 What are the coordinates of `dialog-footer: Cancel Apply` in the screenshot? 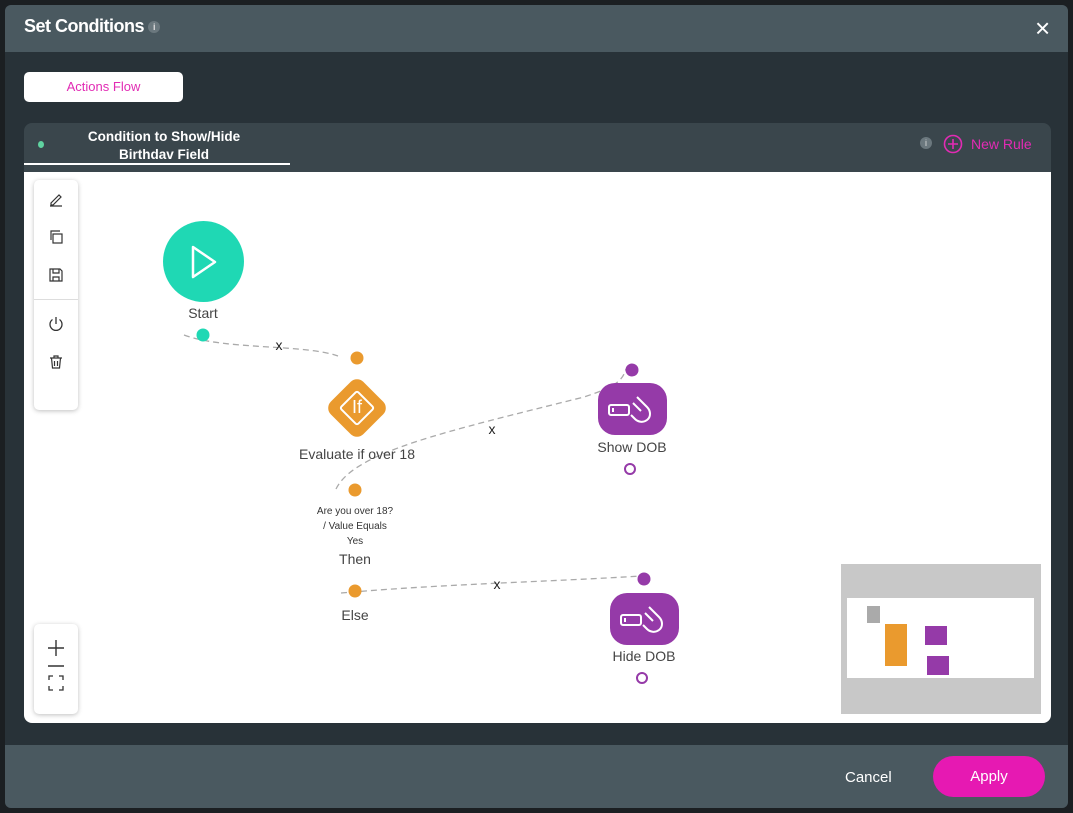 It's located at (536, 776).